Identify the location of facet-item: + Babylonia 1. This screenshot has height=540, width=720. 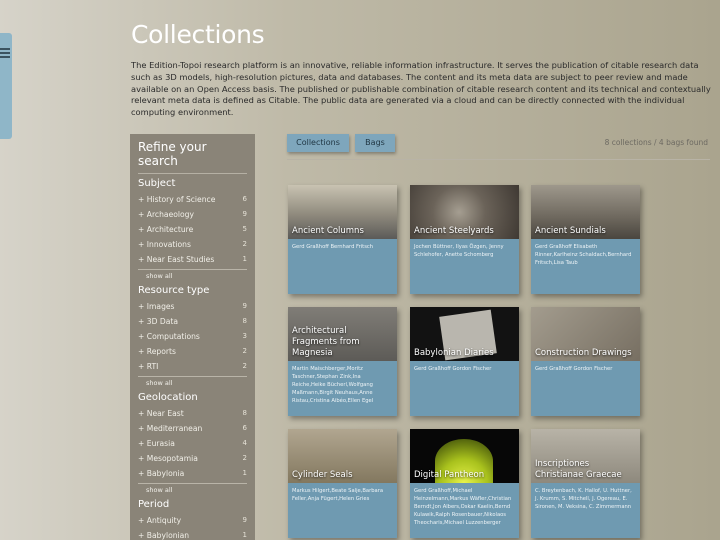
(192, 473).